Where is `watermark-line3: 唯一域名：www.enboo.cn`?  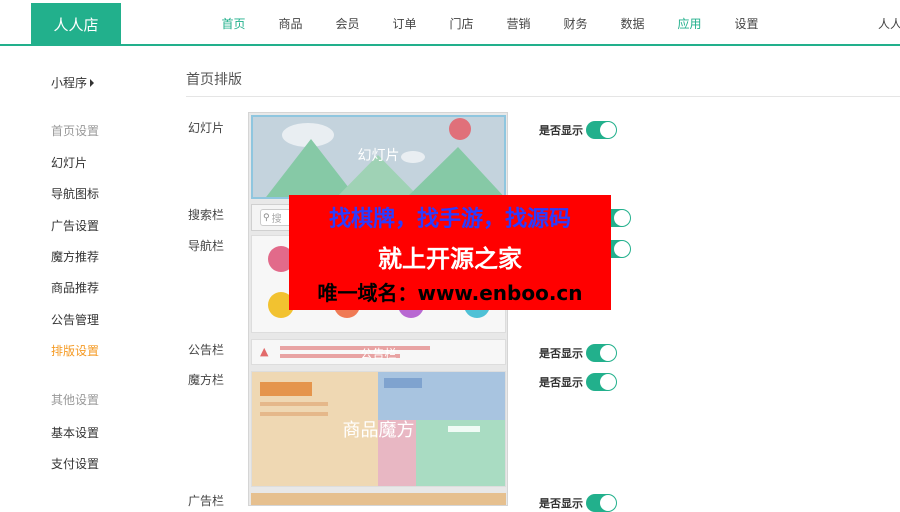
watermark-line3: 唯一域名：www.enboo.cn is located at coordinates (450, 293).